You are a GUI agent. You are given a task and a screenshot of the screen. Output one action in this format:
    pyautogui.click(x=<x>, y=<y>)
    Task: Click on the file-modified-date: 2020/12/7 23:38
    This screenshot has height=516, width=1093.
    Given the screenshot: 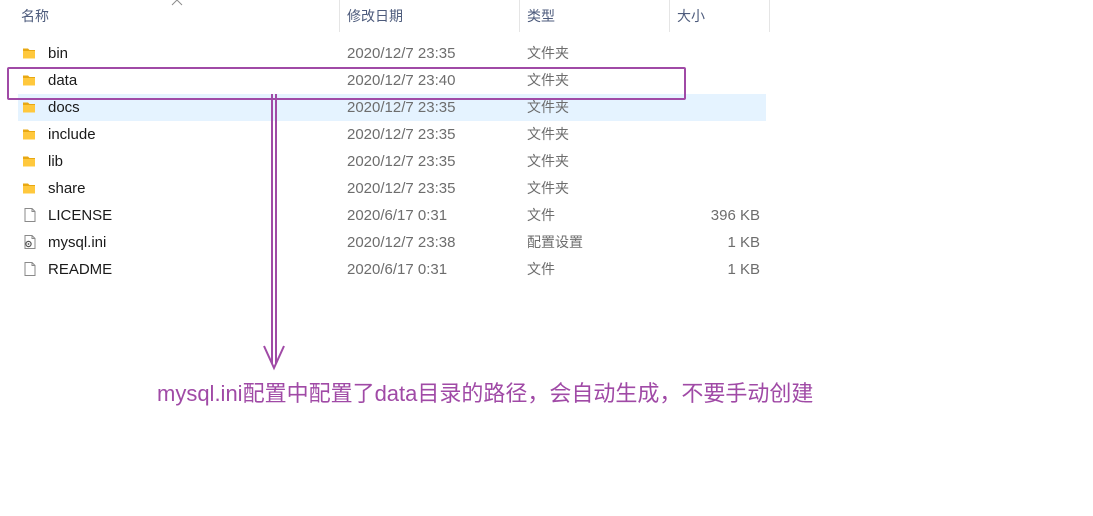 What is the action you would take?
    pyautogui.click(x=401, y=242)
    